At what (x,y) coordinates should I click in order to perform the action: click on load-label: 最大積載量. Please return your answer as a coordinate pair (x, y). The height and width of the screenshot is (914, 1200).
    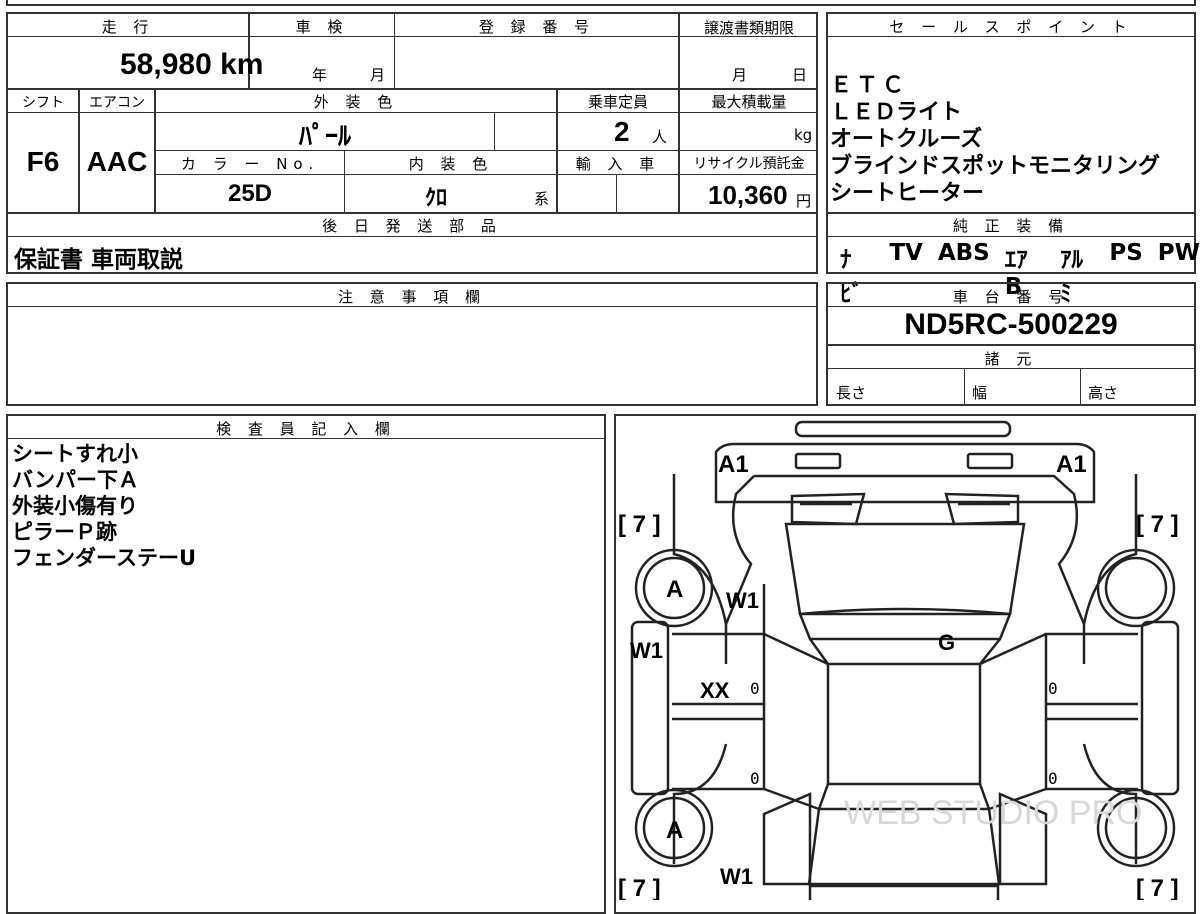
    Looking at the image, I should click on (749, 102).